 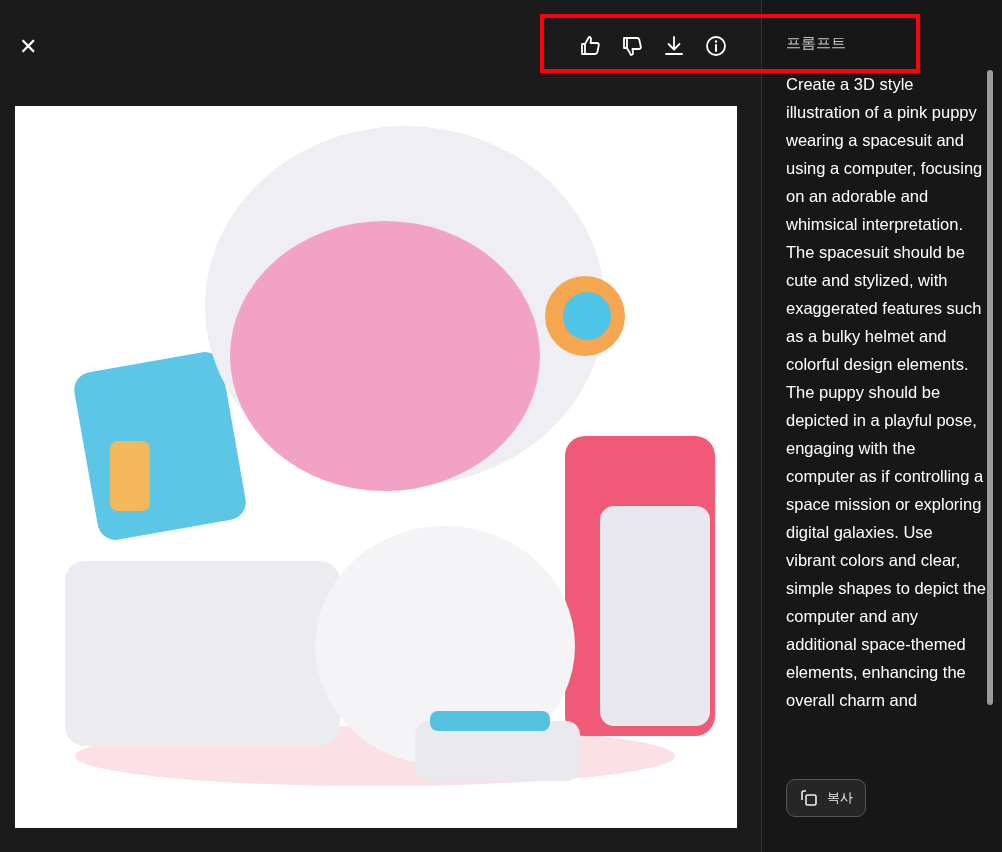 I want to click on info-icon, so click(x=716, y=46).